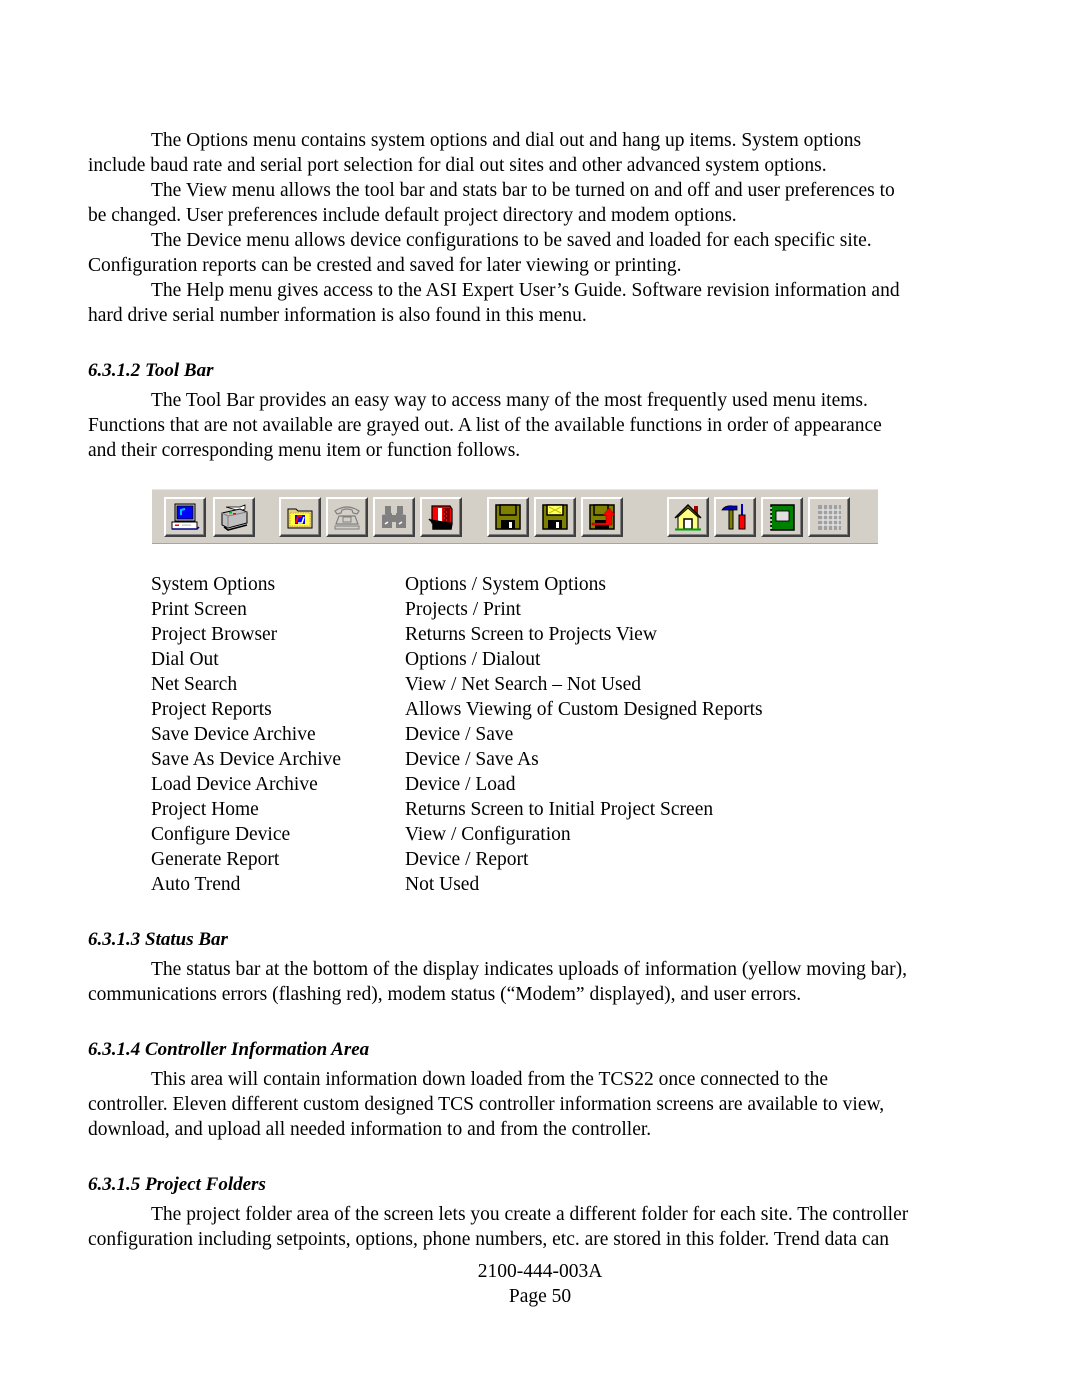  I want to click on computer-monitor-icon, so click(185, 516).